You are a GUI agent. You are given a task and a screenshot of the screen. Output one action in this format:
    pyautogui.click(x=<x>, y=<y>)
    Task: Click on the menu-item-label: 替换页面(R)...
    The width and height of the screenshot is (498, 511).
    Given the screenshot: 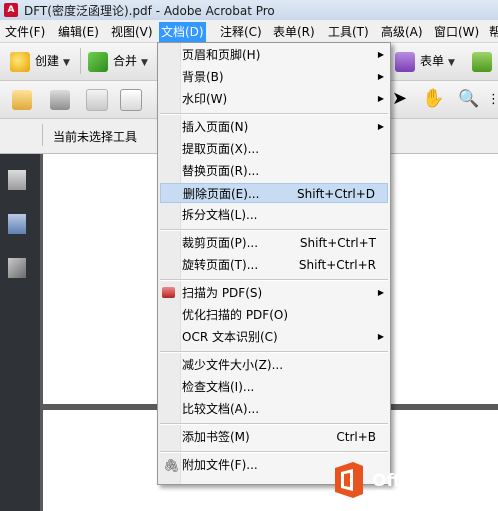 What is the action you would take?
    pyautogui.click(x=221, y=171)
    